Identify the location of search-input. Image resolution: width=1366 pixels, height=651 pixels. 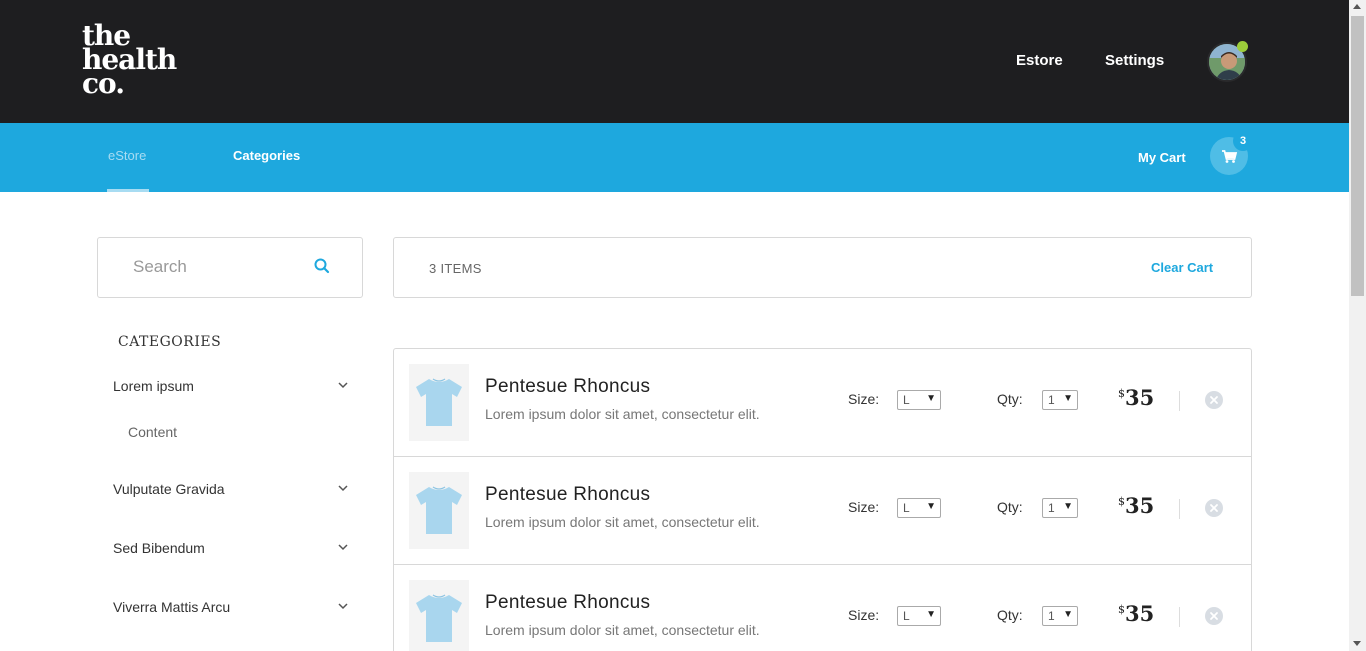
(213, 267).